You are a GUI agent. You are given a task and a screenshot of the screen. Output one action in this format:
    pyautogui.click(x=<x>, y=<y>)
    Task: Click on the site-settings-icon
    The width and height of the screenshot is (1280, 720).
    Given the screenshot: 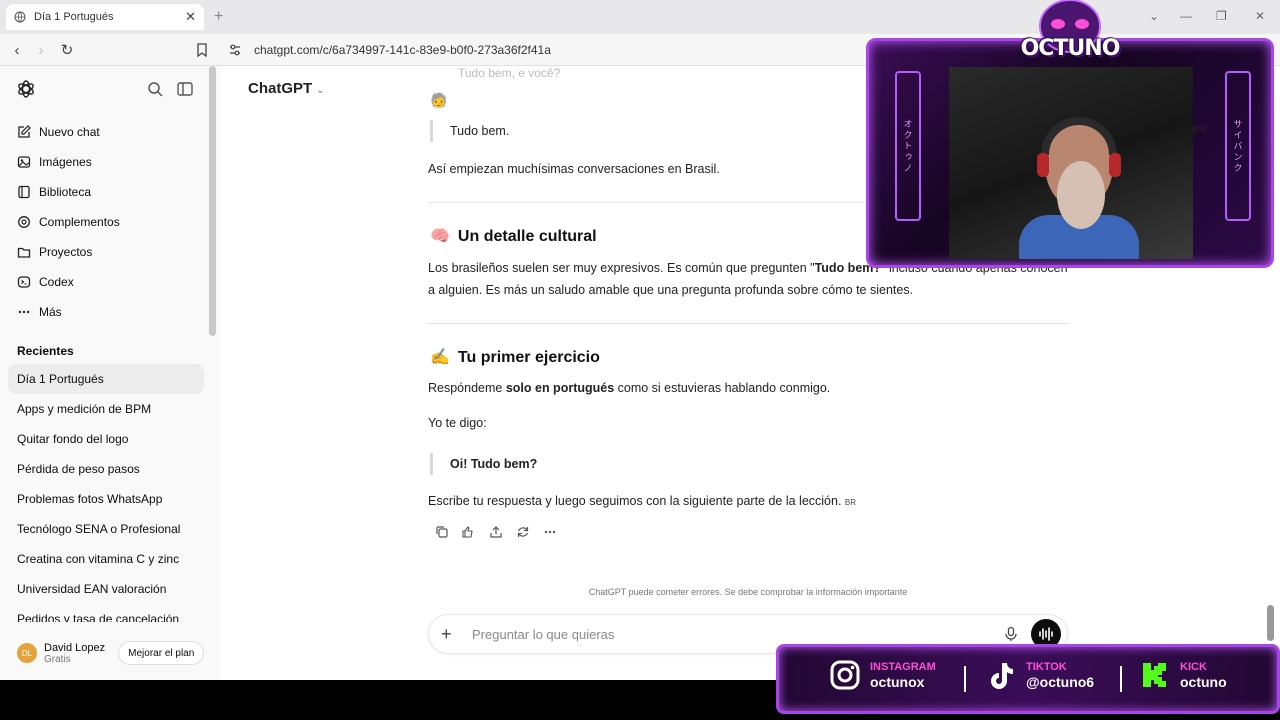 What is the action you would take?
    pyautogui.click(x=235, y=50)
    